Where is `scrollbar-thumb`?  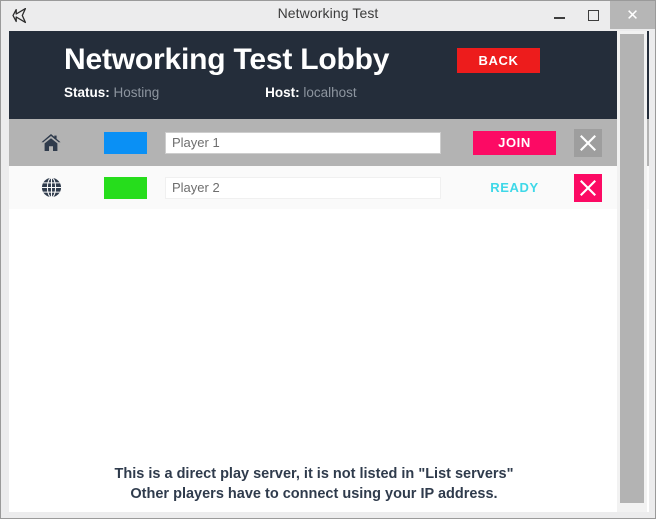 scrollbar-thumb is located at coordinates (632, 268).